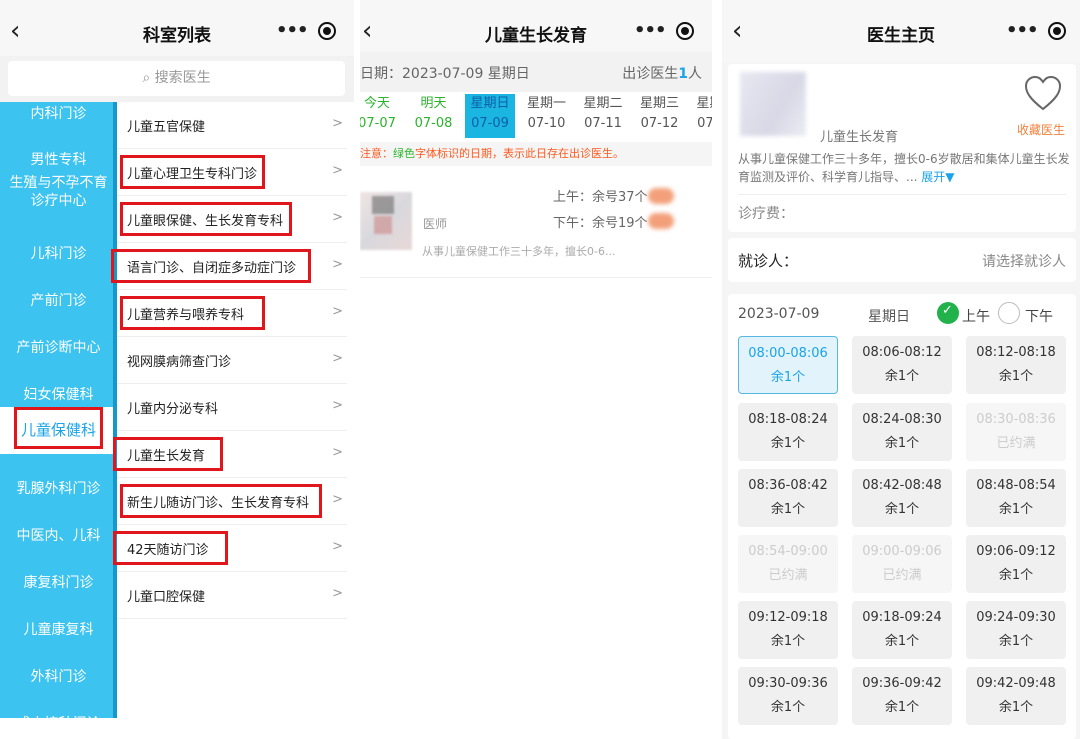 The width and height of the screenshot is (1080, 739). Describe the element at coordinates (659, 103) in the screenshot. I see `day-name: 星期三` at that location.